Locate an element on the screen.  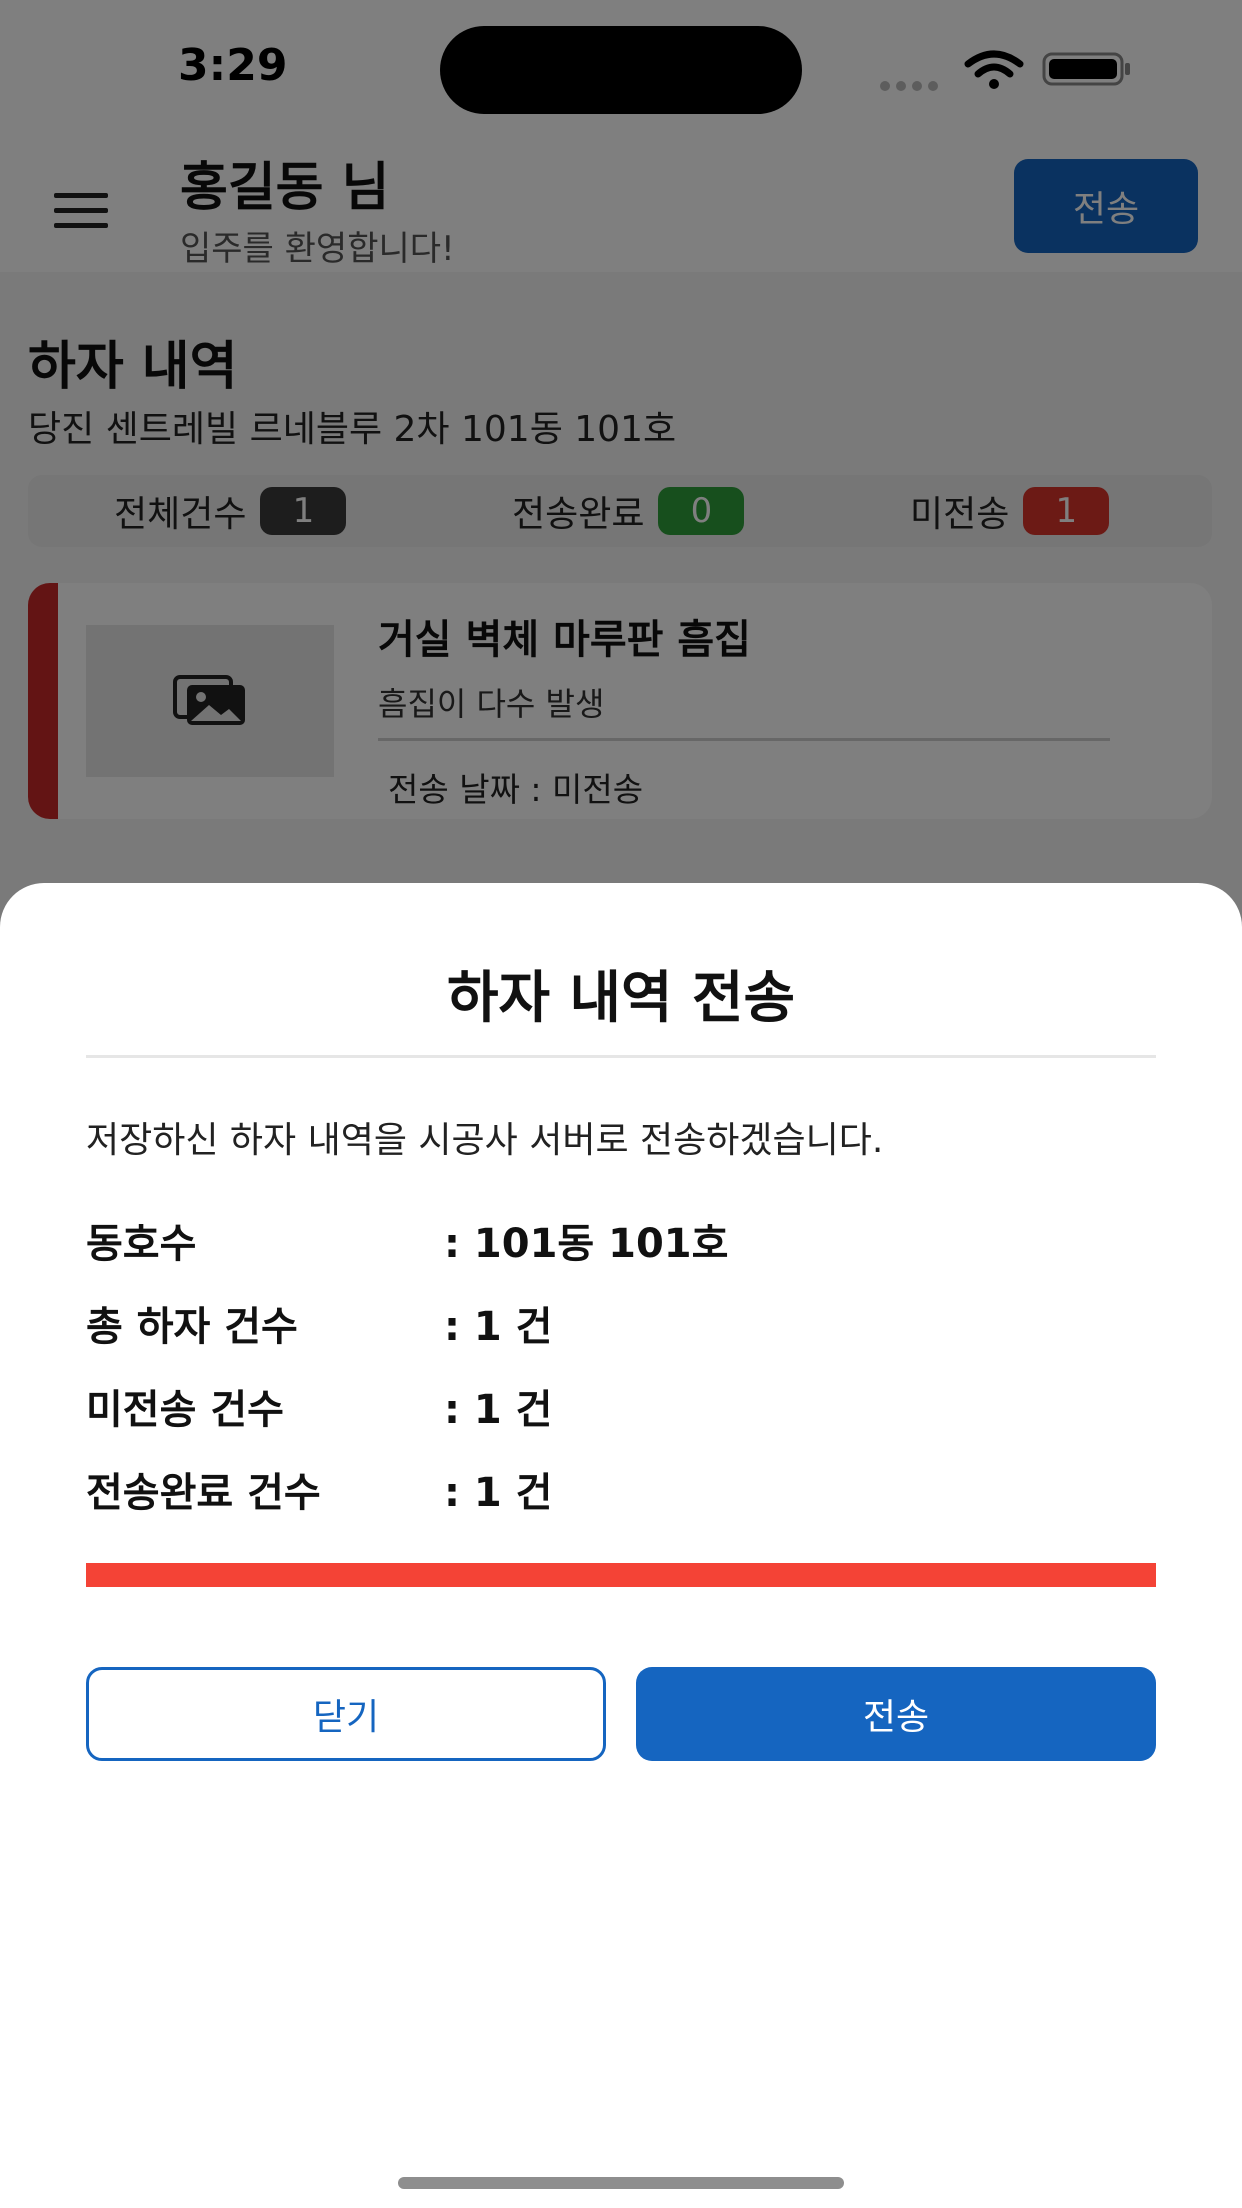
info-label: 전송완료 건수 is located at coordinates (203, 1493).